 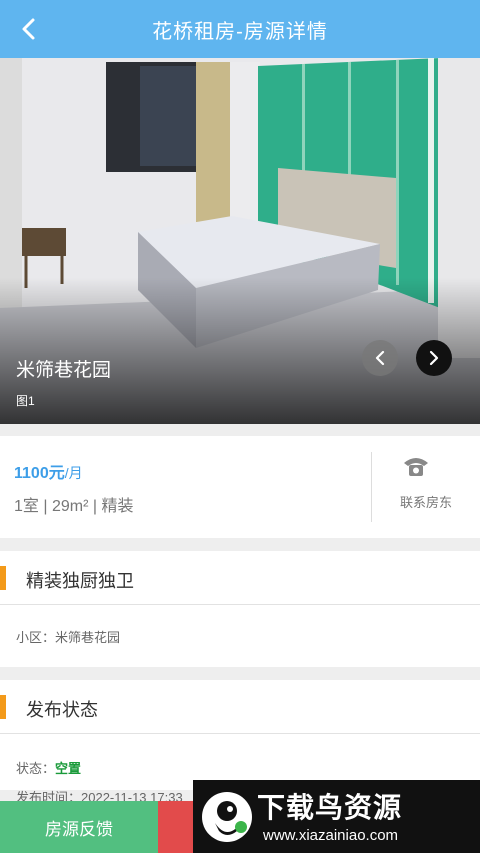 I want to click on back-button, so click(x=28, y=29).